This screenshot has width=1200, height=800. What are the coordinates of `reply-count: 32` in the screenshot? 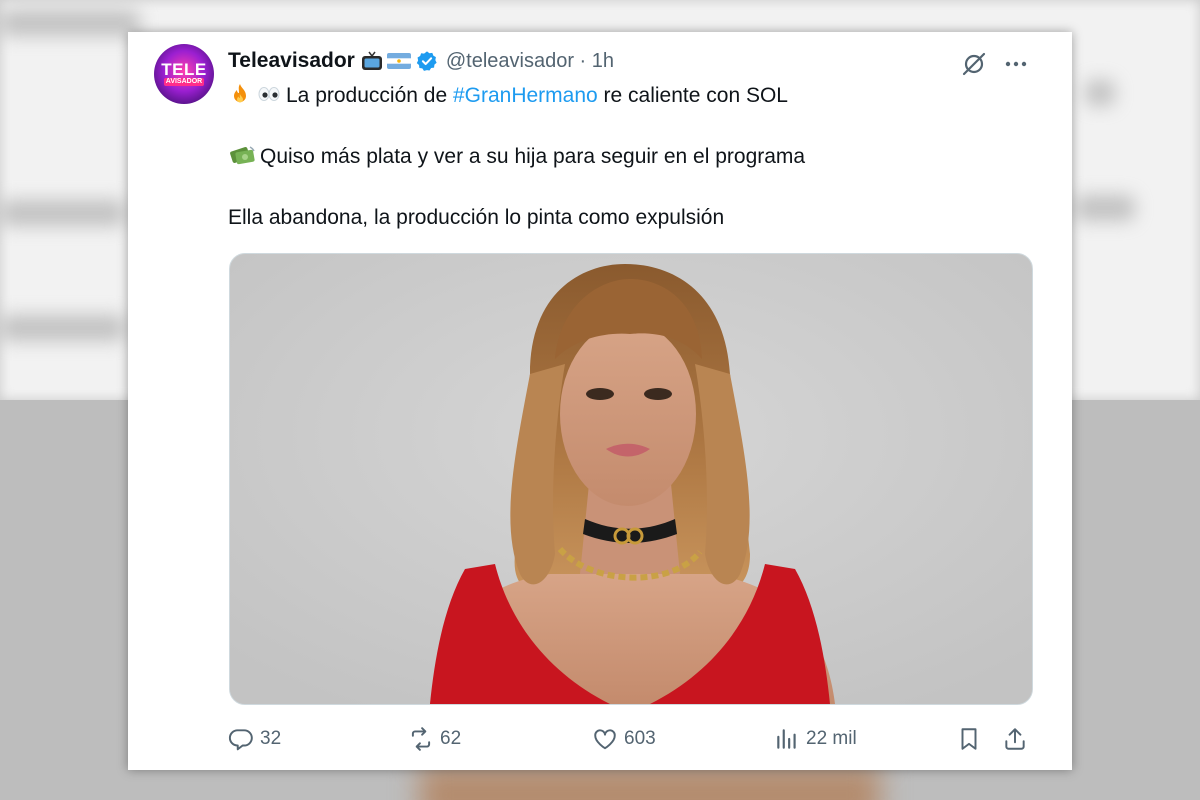 It's located at (271, 738).